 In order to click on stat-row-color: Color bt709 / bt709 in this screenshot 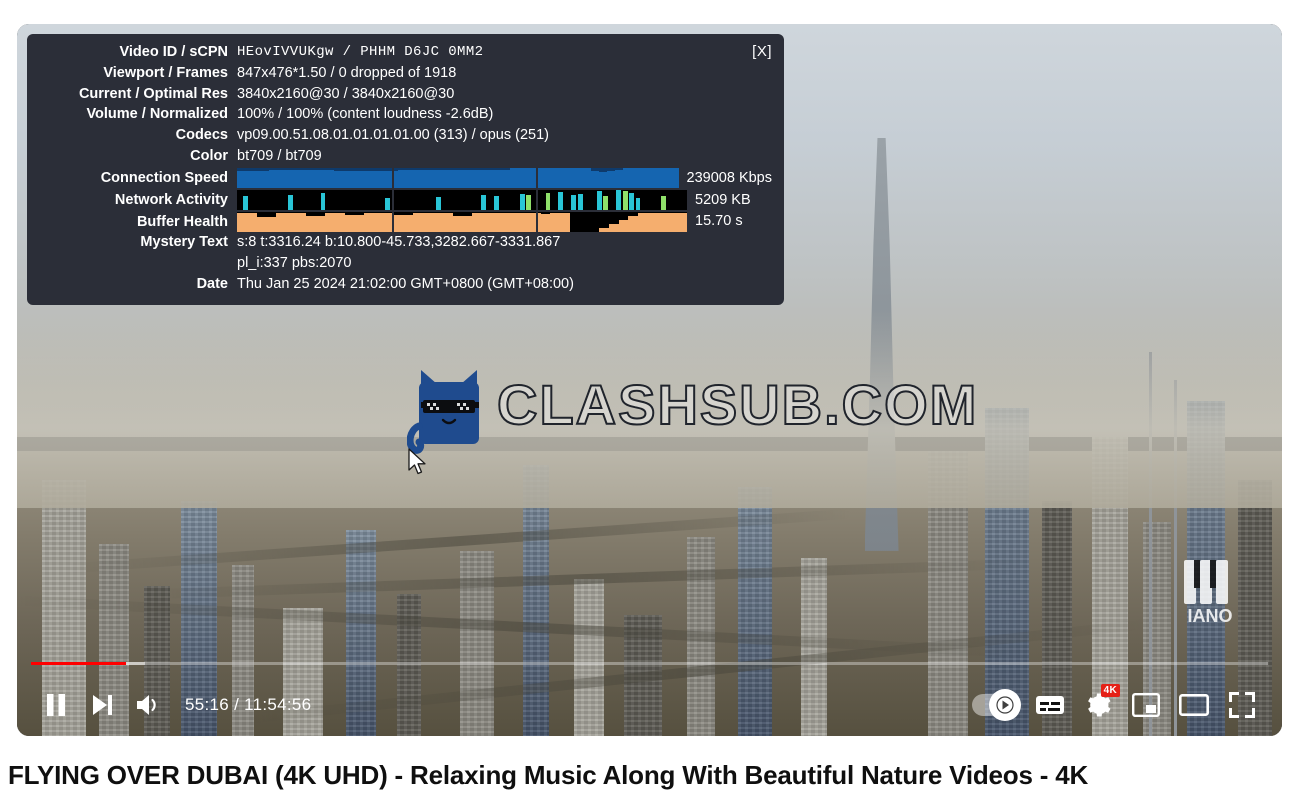, I will do `click(399, 156)`.